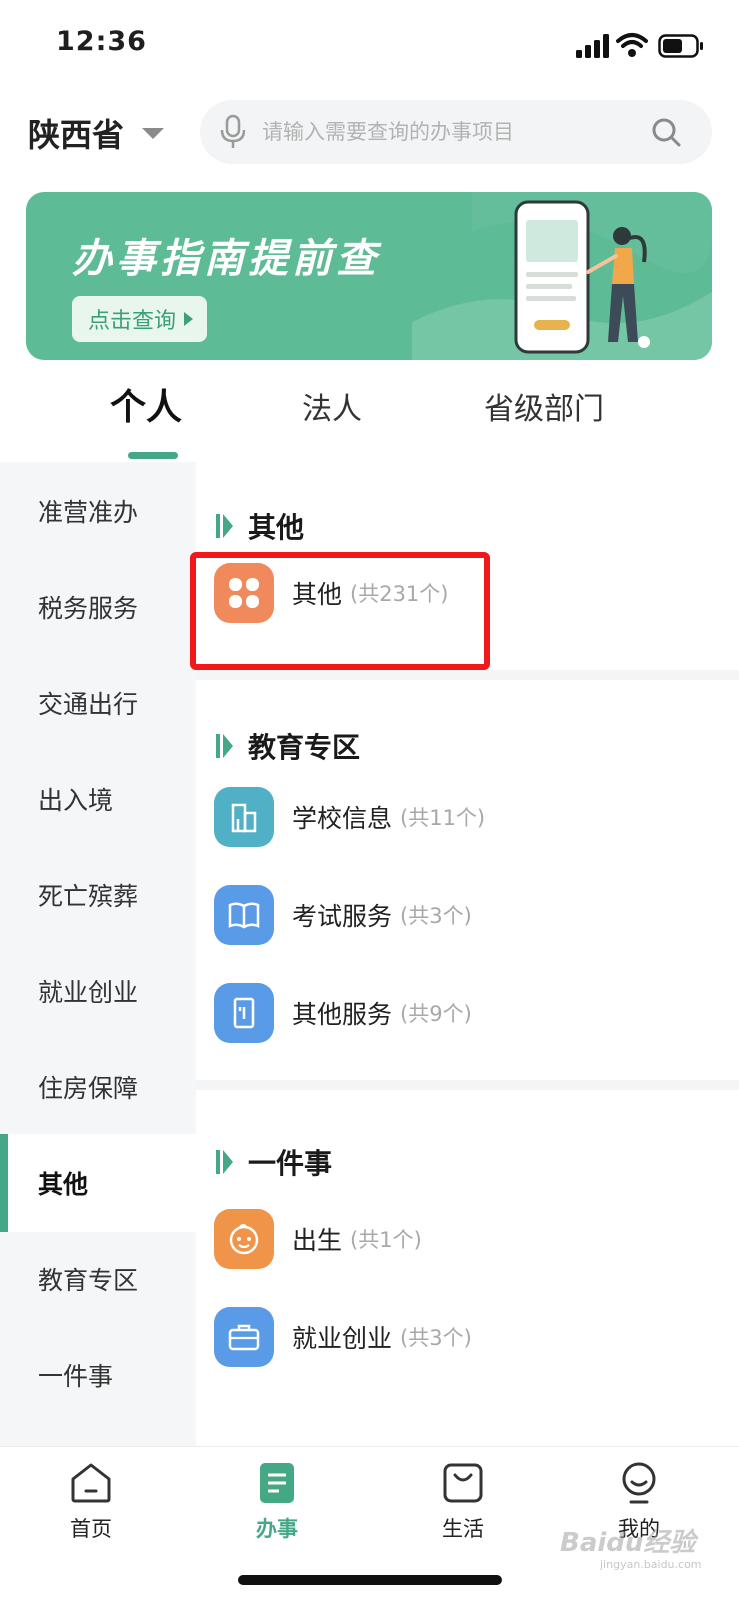 This screenshot has width=739, height=1600. Describe the element at coordinates (226, 259) in the screenshot. I see `banner-title: 办事指南提前查` at that location.